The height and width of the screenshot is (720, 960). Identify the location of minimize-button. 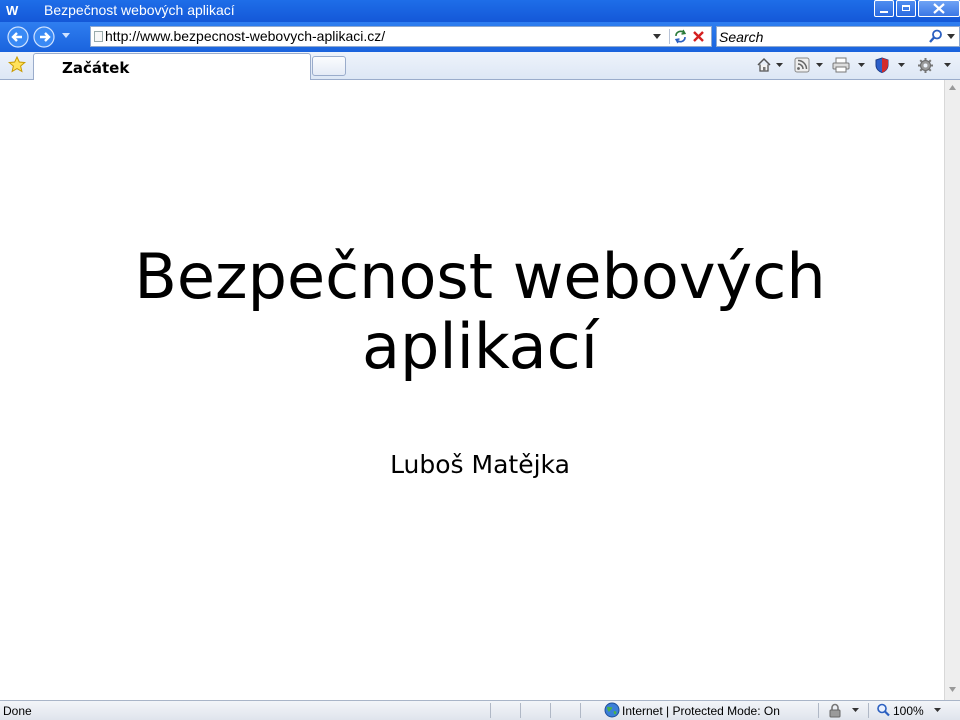
(884, 8).